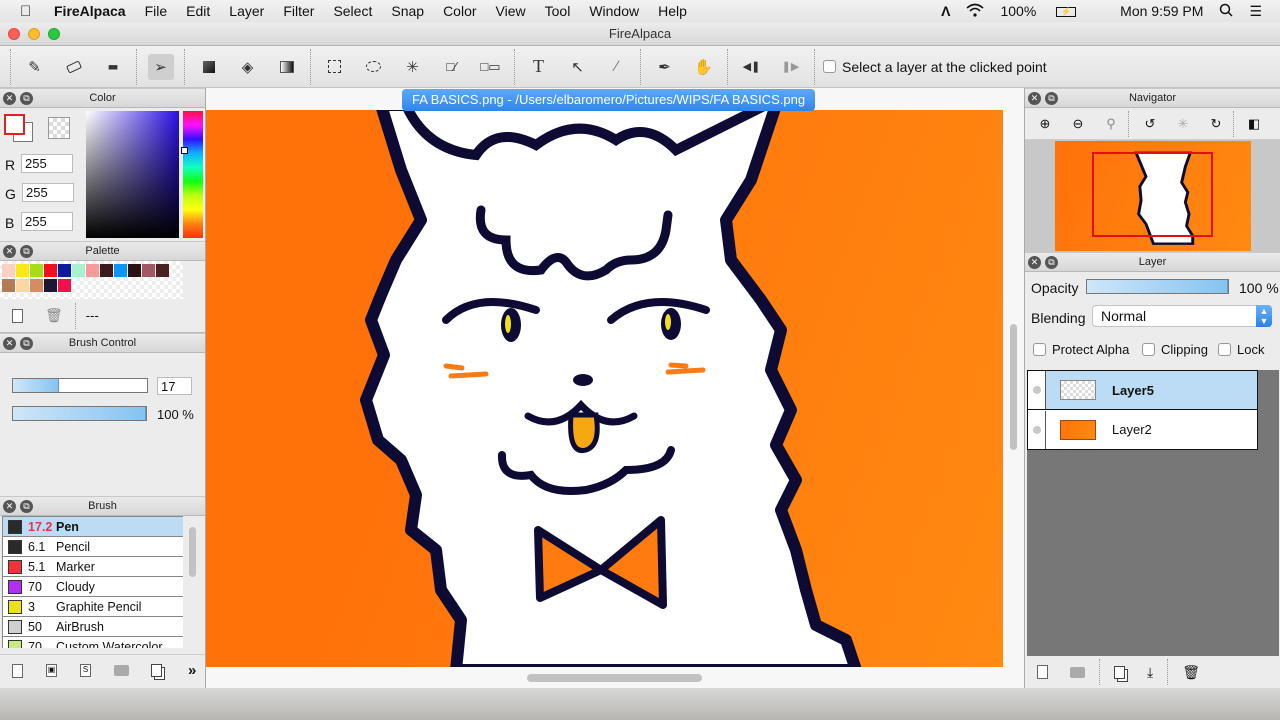 The height and width of the screenshot is (720, 1280). Describe the element at coordinates (1042, 672) in the screenshot. I see `new-layer-icon` at that location.